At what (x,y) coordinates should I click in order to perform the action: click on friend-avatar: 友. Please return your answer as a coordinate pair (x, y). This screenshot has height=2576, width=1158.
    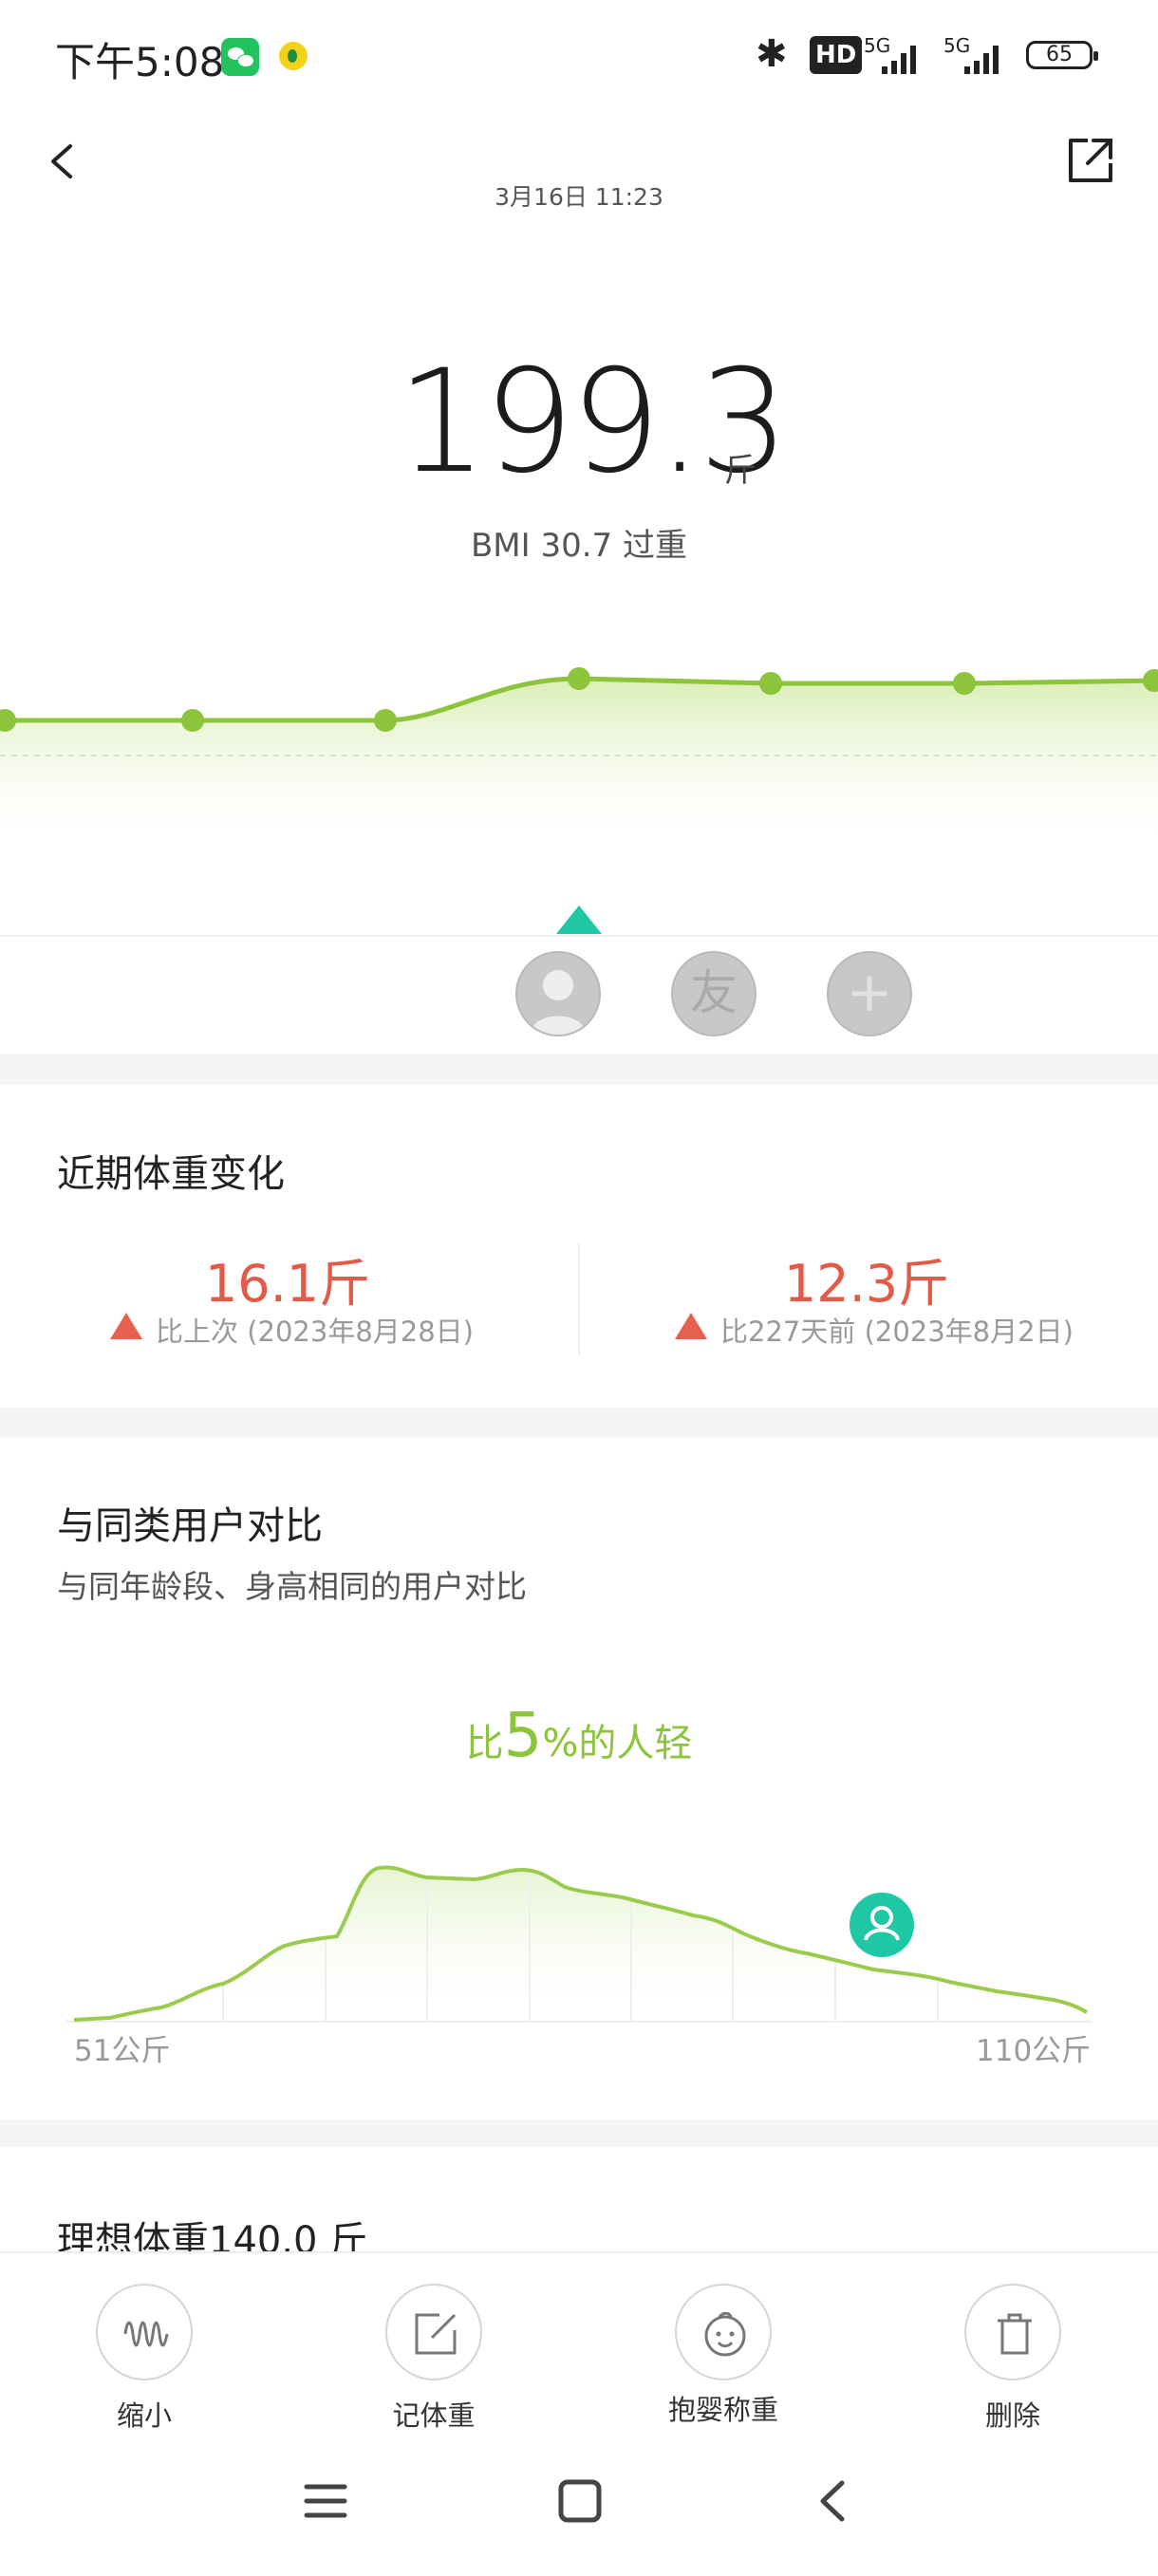
    Looking at the image, I should click on (713, 993).